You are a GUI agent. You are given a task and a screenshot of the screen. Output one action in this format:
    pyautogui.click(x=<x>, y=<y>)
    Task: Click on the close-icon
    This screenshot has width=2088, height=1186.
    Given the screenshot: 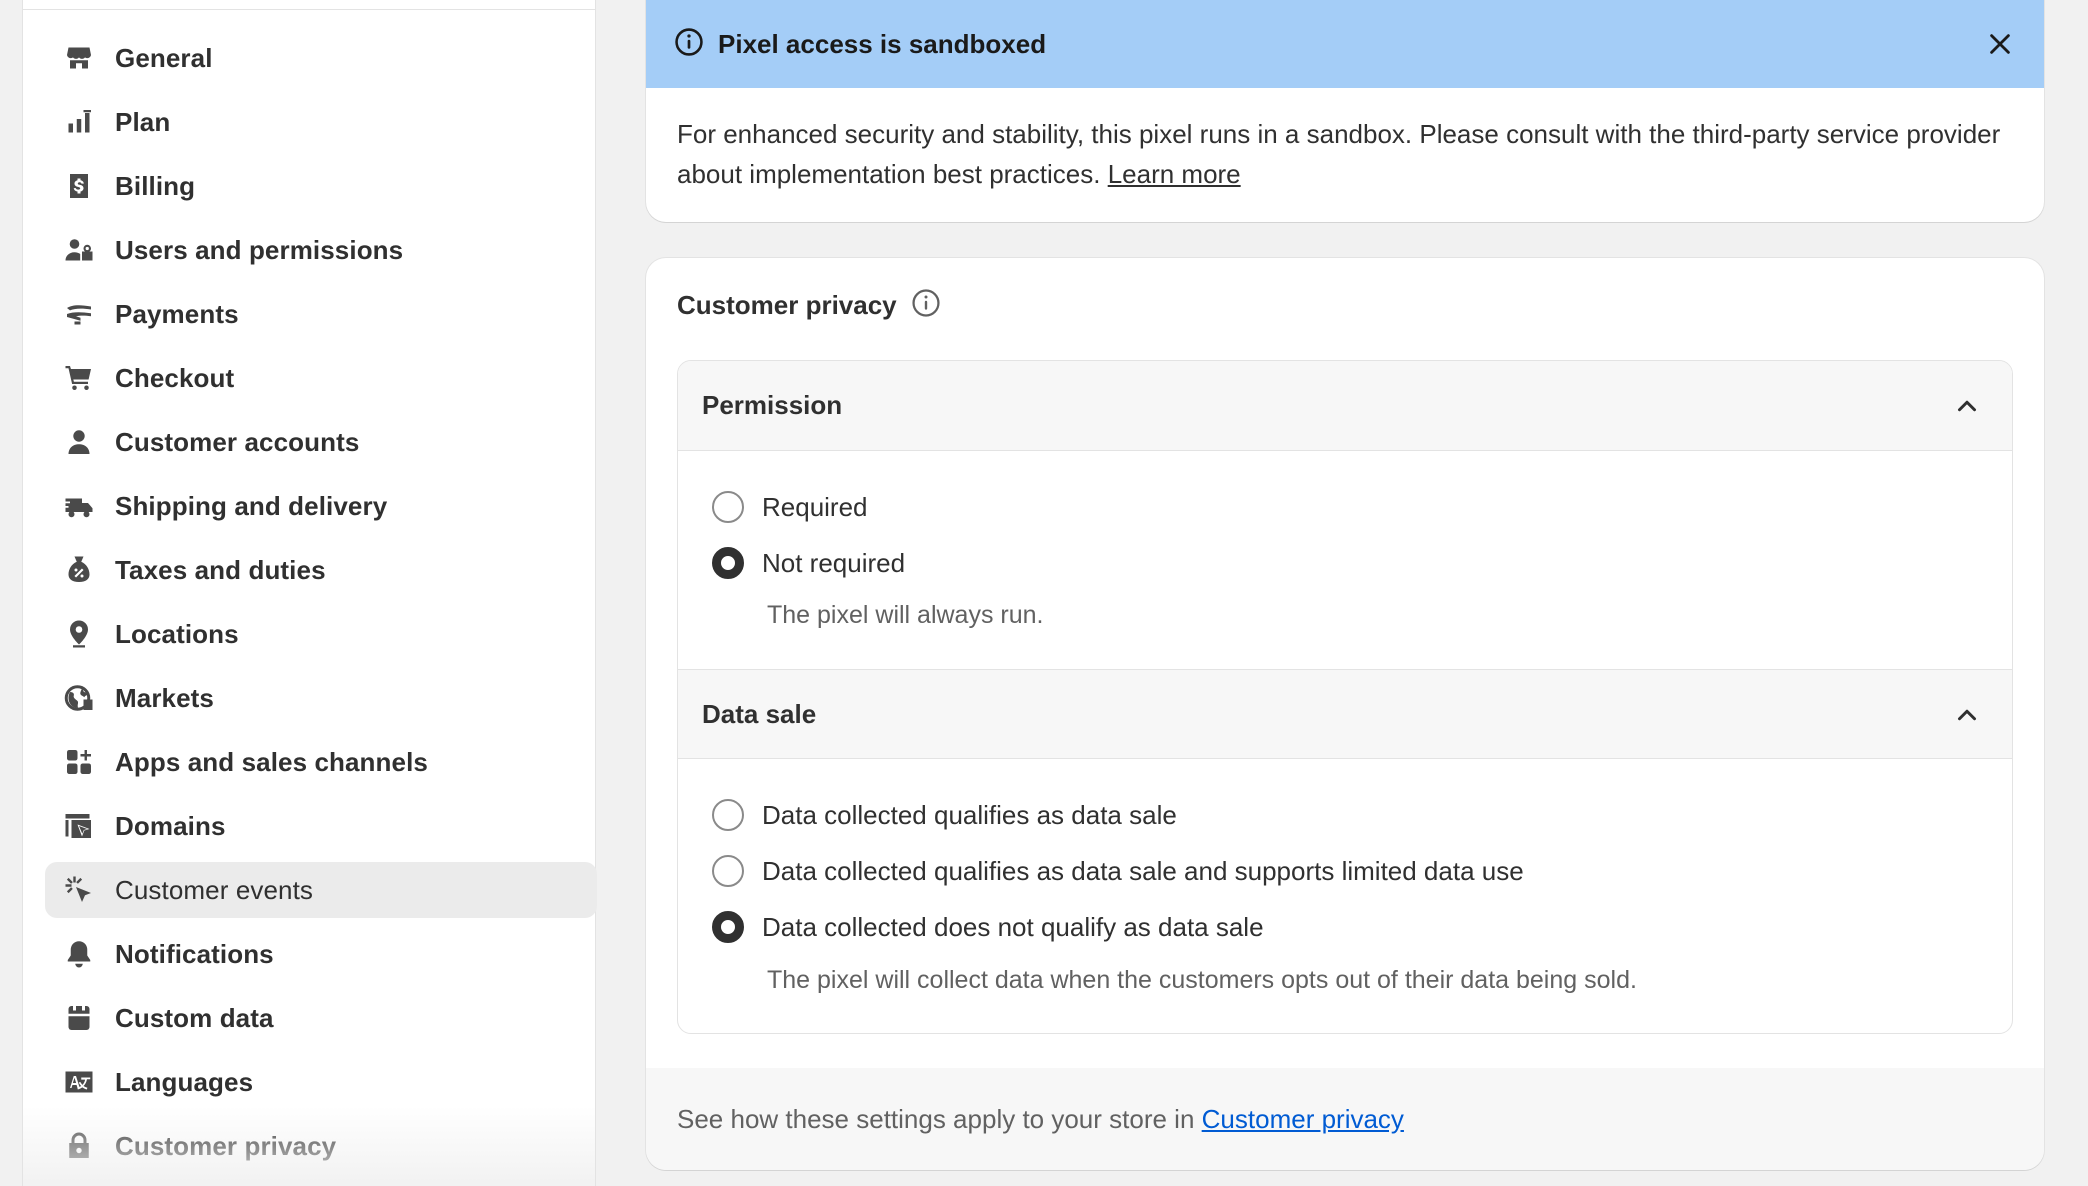 What is the action you would take?
    pyautogui.click(x=2000, y=44)
    